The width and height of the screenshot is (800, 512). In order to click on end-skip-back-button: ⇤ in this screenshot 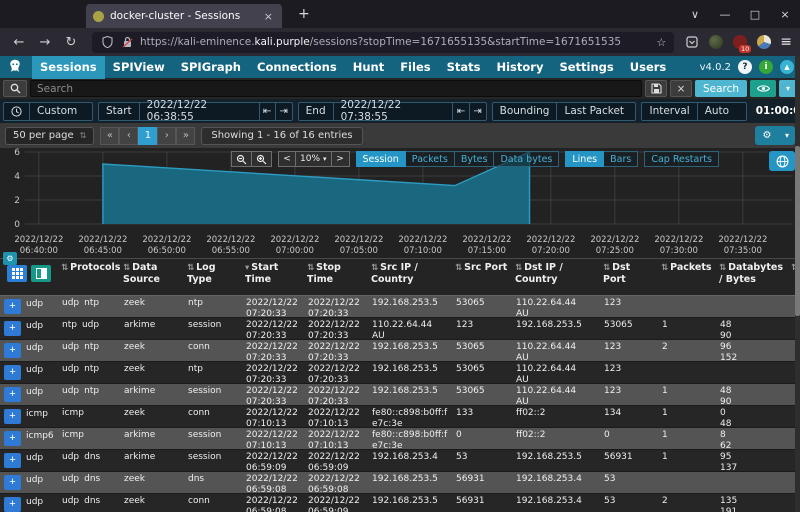, I will do `click(461, 111)`.